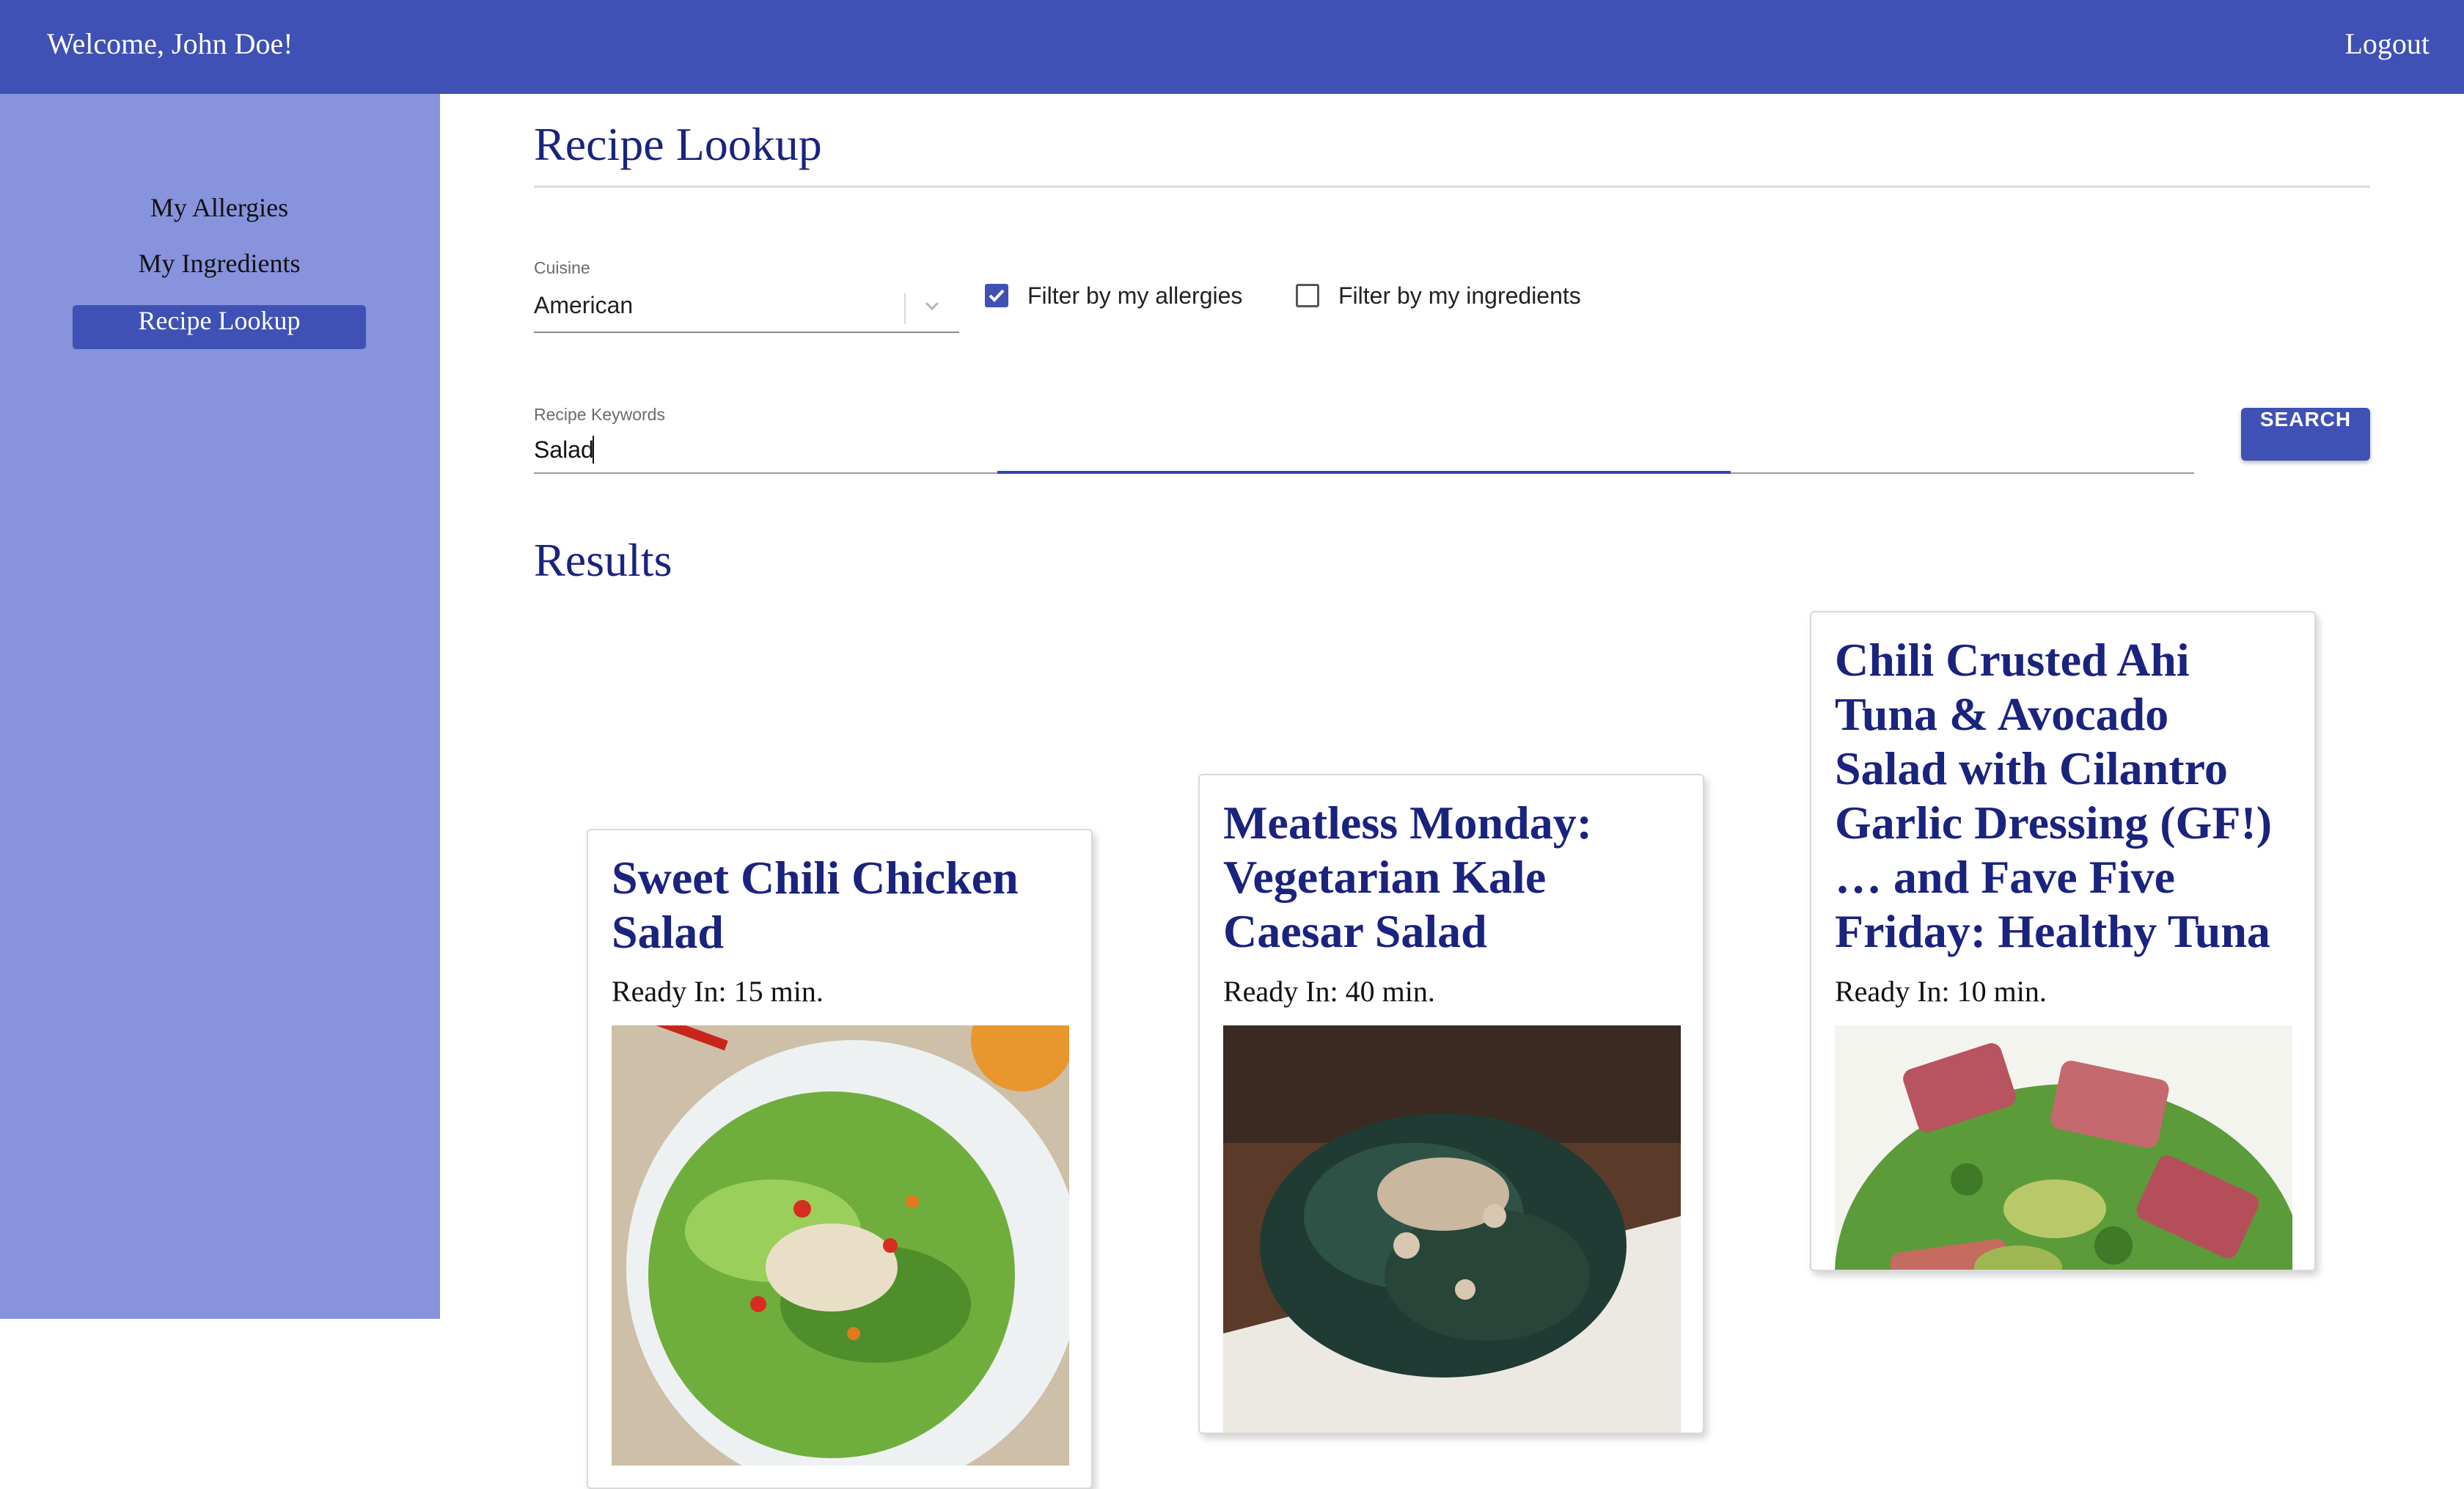 The width and height of the screenshot is (2464, 1489). Describe the element at coordinates (2387, 43) in the screenshot. I see `logout-link: Logout` at that location.